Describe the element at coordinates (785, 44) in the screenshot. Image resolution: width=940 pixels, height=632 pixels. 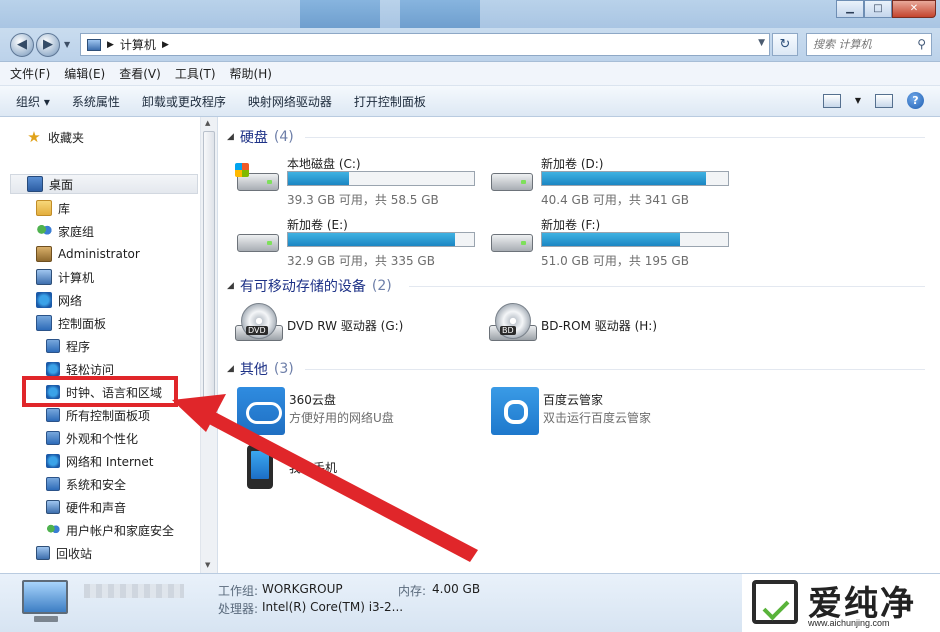
I see `refresh-button: ↻` at that location.